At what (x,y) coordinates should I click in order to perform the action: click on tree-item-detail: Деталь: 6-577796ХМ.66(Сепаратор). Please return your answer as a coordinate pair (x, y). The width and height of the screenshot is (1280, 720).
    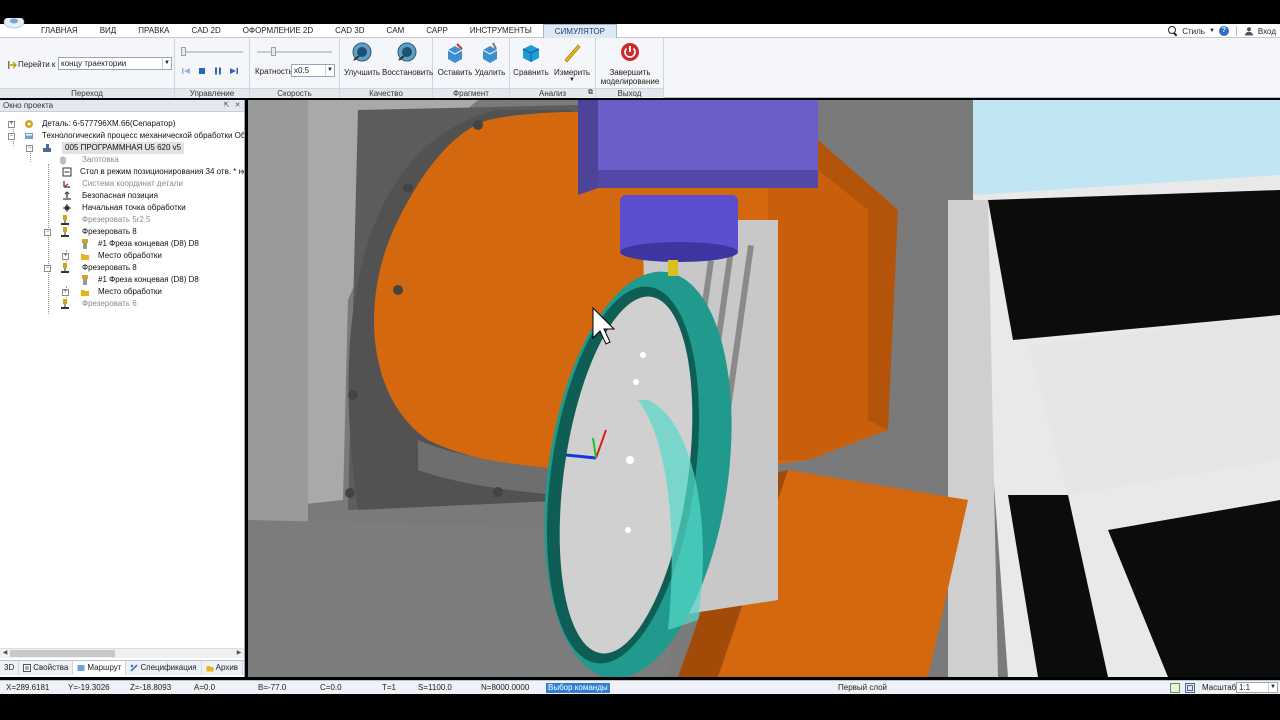
    Looking at the image, I should click on (108, 124).